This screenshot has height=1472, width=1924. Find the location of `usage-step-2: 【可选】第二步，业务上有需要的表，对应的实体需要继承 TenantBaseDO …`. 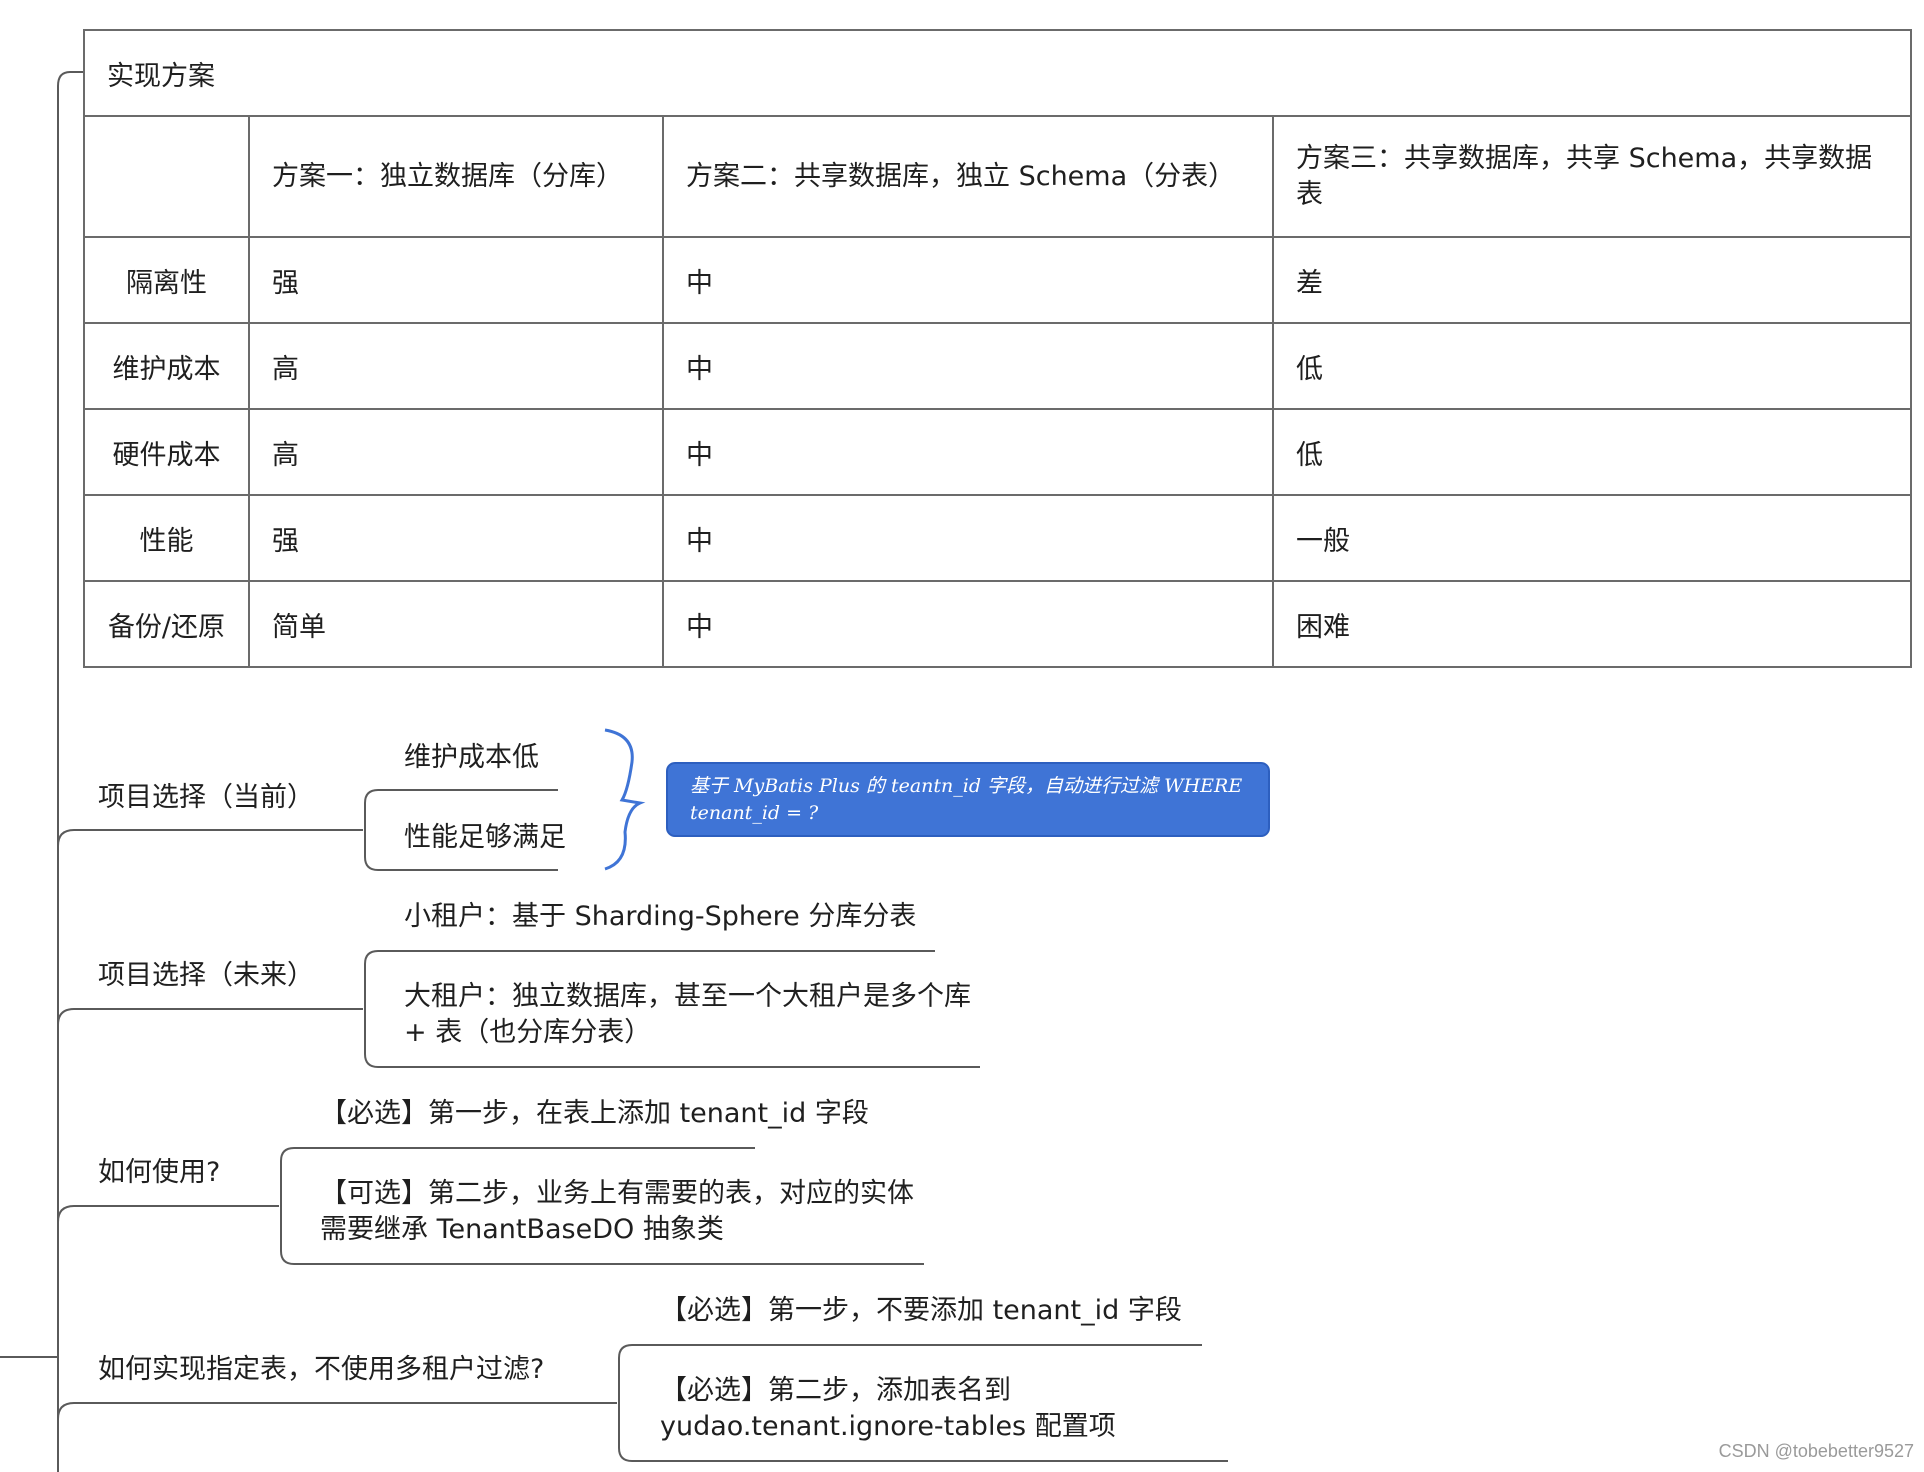

usage-step-2: 【可选】第二步，业务上有需要的表，对应的实体需要继承 TenantBaseDO … is located at coordinates (620, 1212).